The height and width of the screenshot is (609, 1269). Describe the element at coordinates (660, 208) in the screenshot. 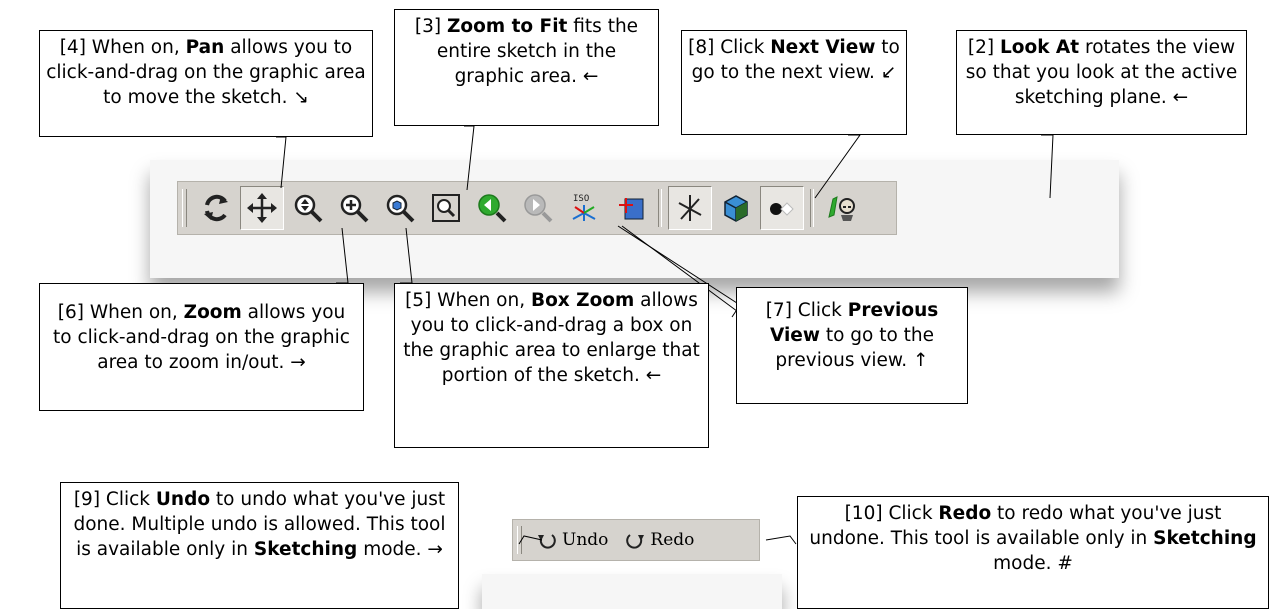

I see `toolbar-separator` at that location.